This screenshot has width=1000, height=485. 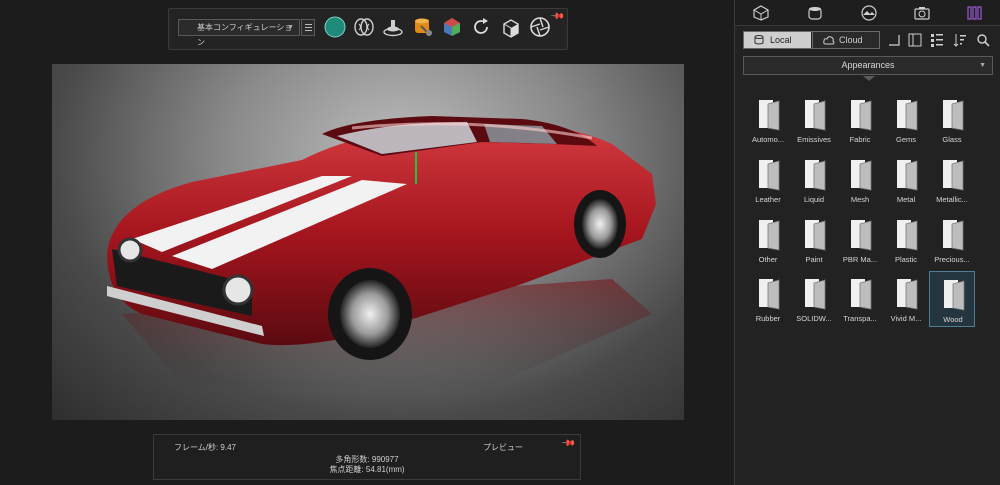 What do you see at coordinates (768, 180) in the screenshot?
I see `folder-item: Leather` at bounding box center [768, 180].